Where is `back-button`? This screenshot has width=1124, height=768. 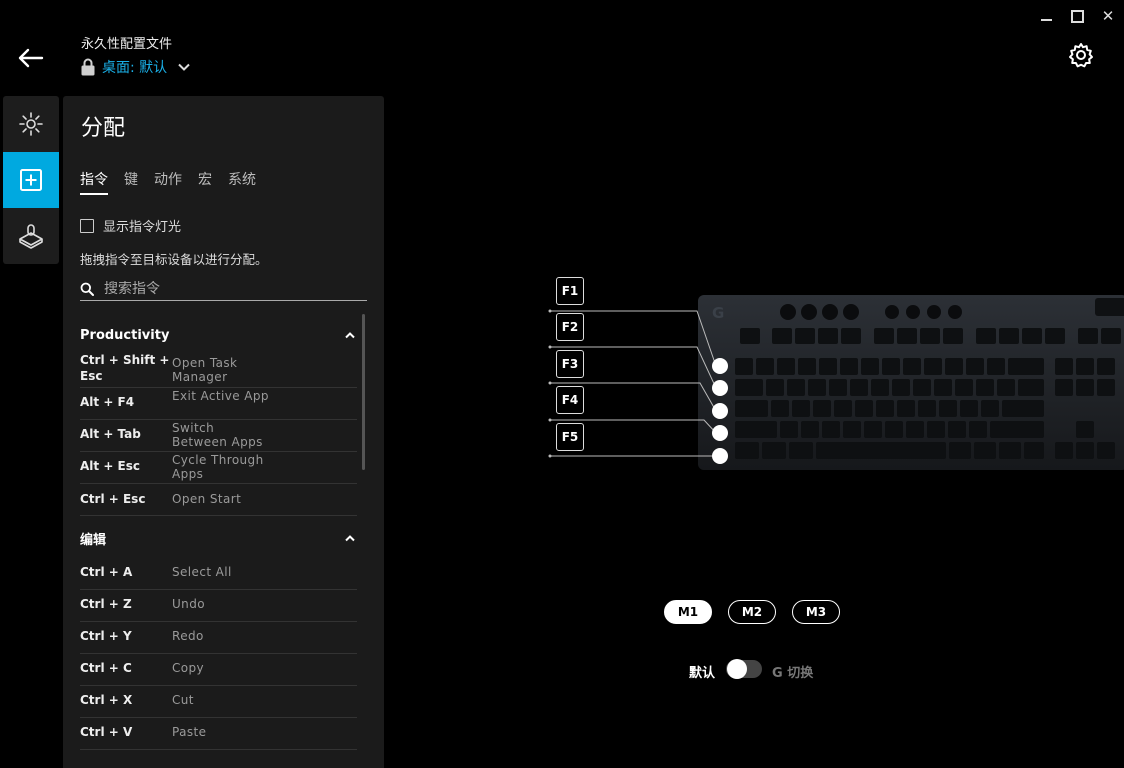
back-button is located at coordinates (30, 58).